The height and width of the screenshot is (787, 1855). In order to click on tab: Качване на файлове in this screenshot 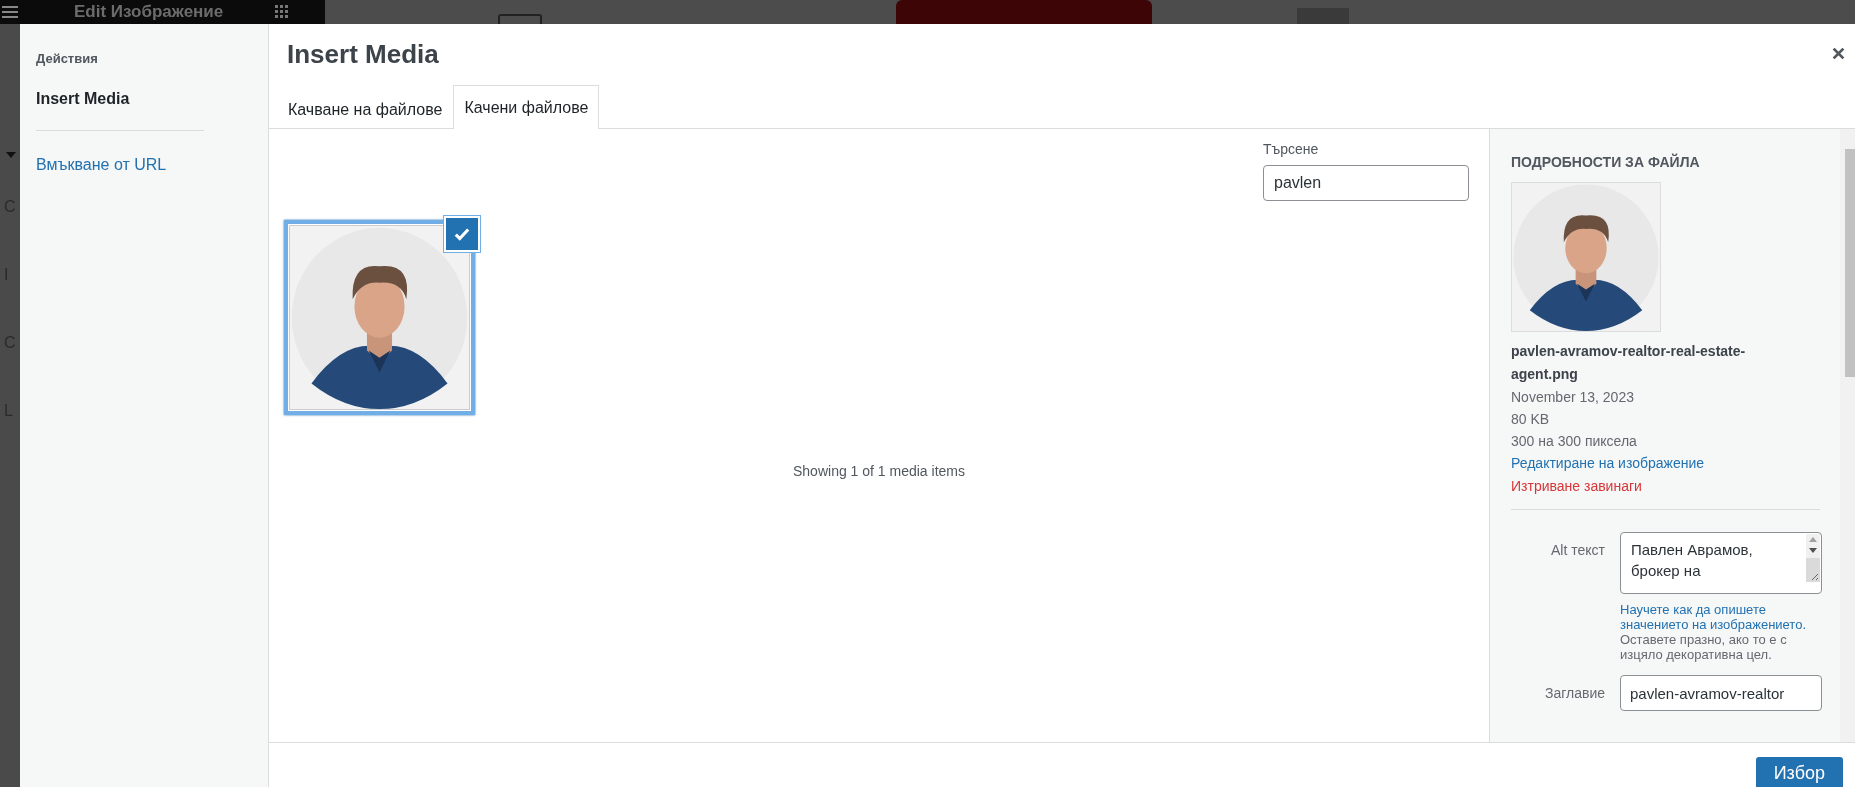, I will do `click(365, 109)`.